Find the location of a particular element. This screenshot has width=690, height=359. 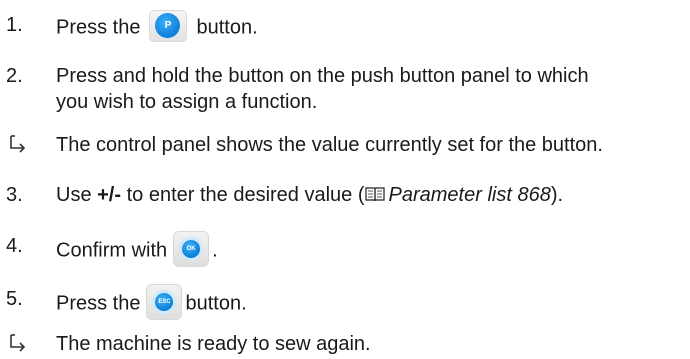

book-icon is located at coordinates (374, 194).